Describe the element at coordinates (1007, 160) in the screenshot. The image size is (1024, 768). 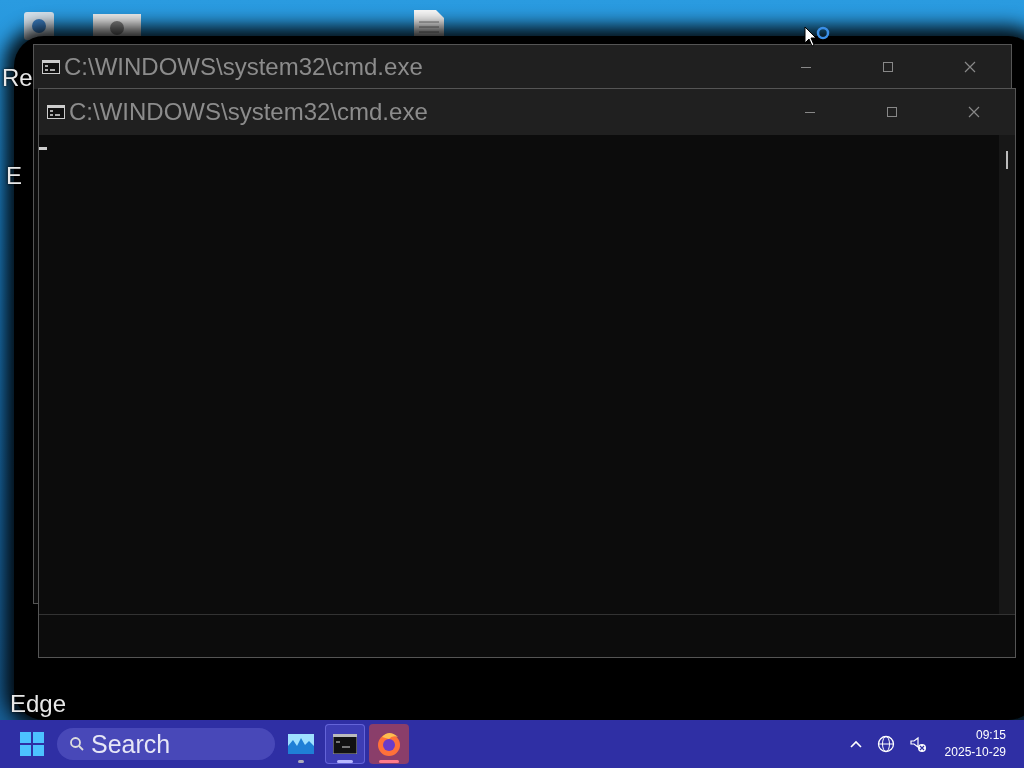
I see `scrollbar-thumb` at that location.